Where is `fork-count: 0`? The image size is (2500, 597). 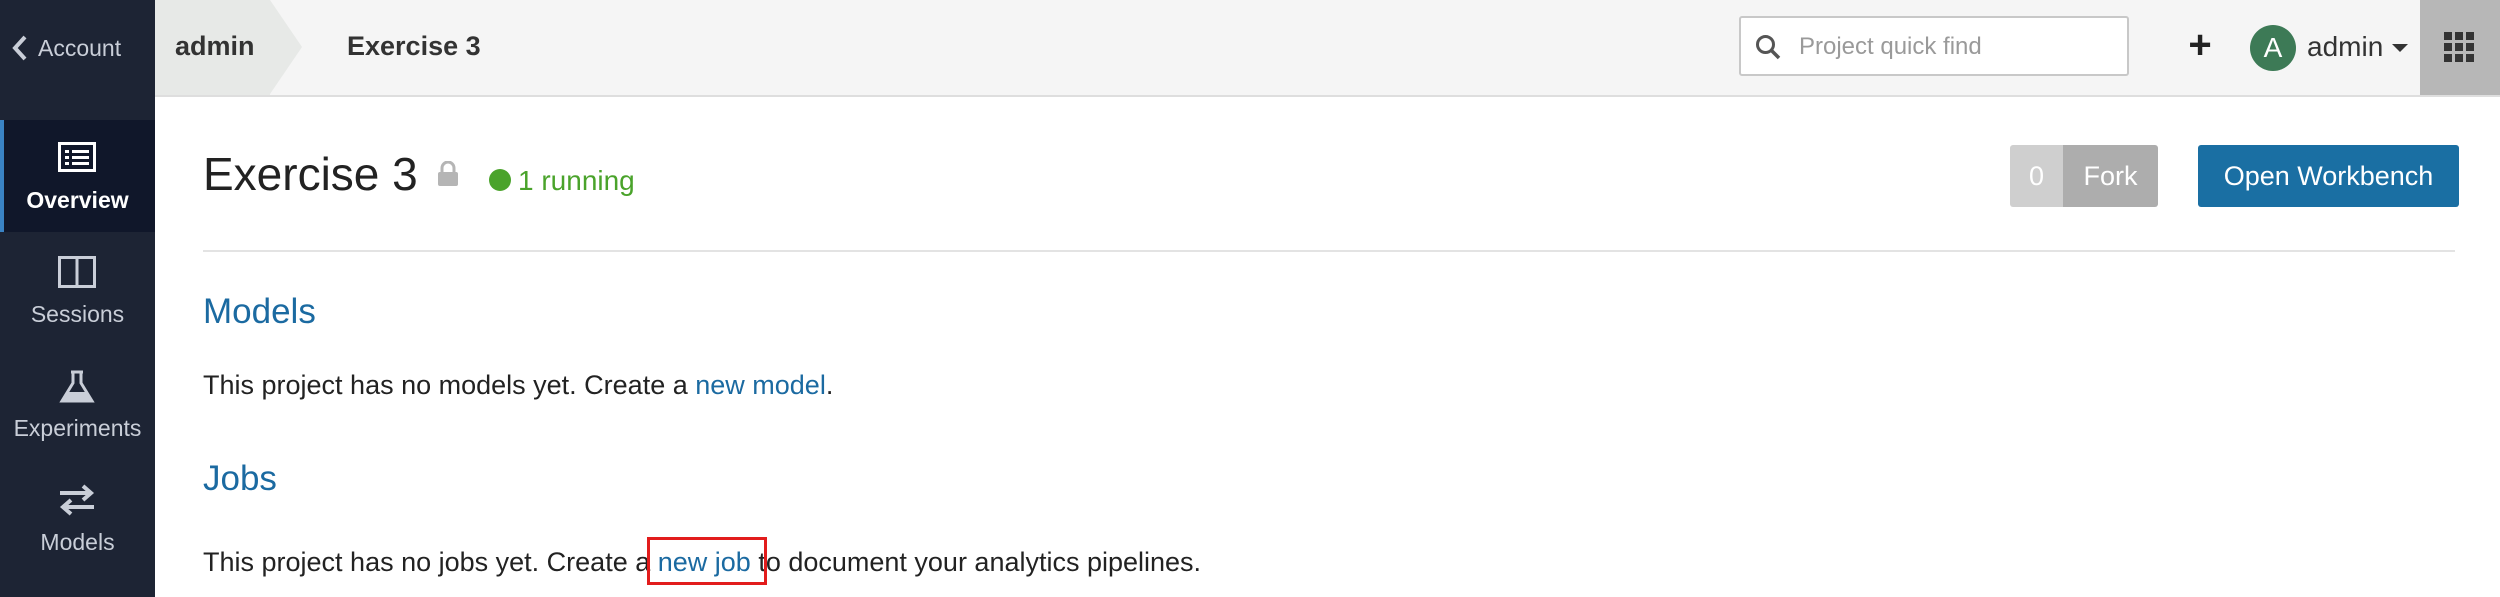
fork-count: 0 is located at coordinates (2036, 176).